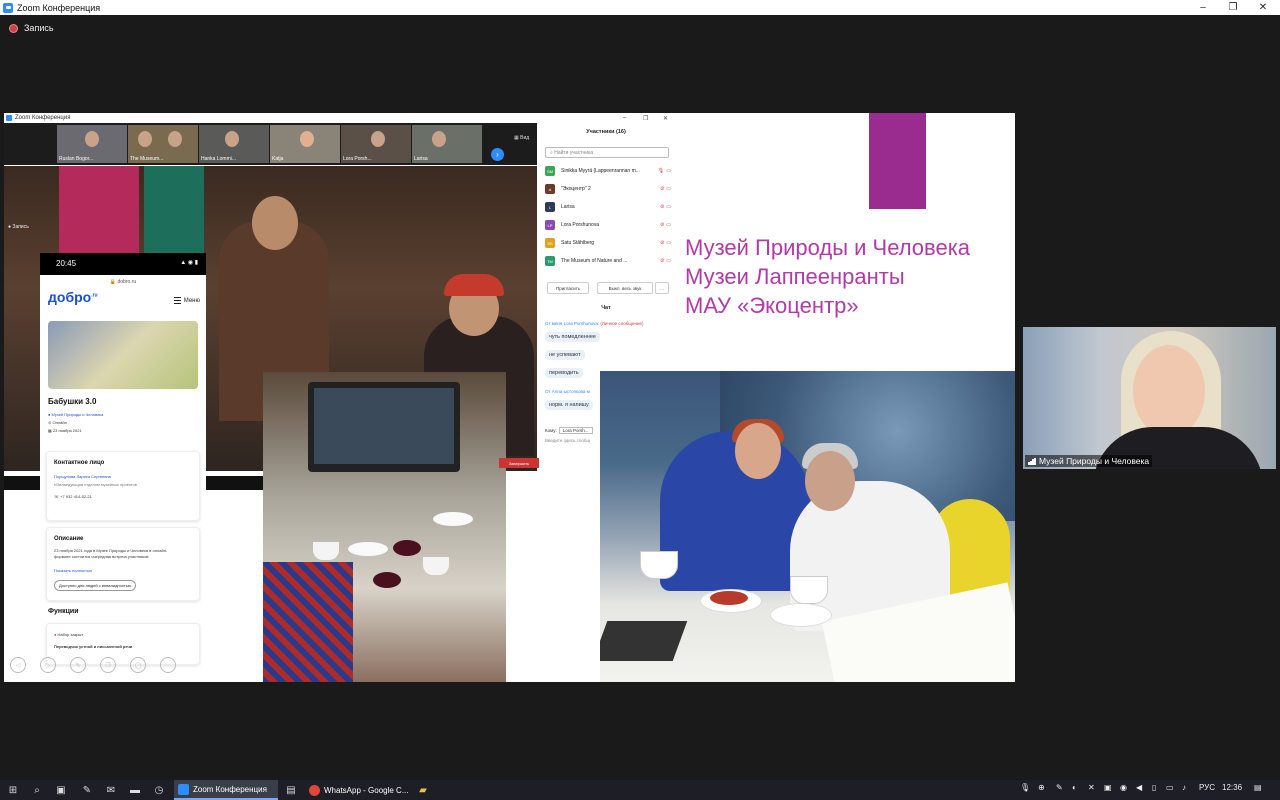 This screenshot has height=800, width=1280. I want to click on participant-row: SM Sinikka Myyrä (Lappeenrannan m... 🎙 ▭, so click(608, 171).